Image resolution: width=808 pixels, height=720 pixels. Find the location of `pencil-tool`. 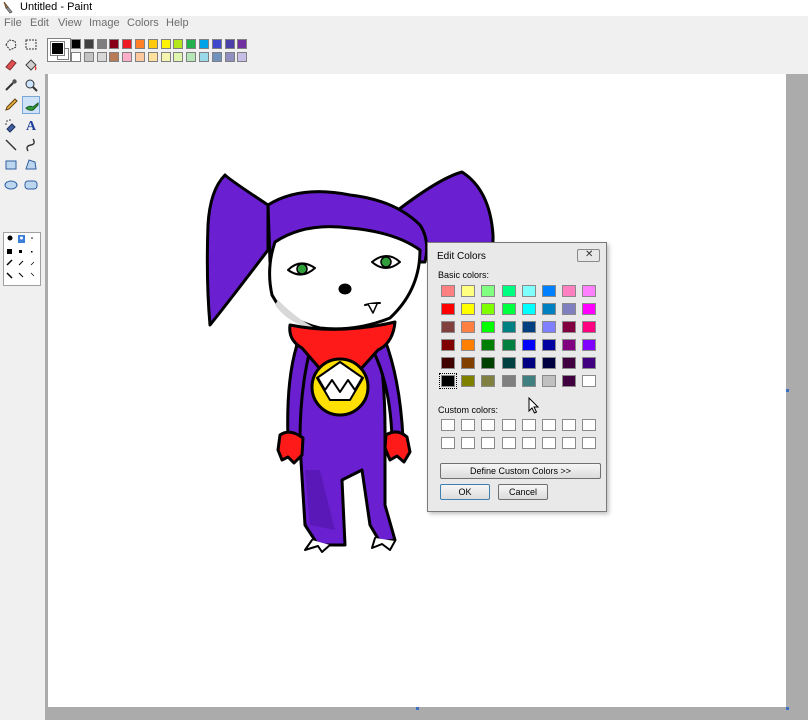

pencil-tool is located at coordinates (11, 105).